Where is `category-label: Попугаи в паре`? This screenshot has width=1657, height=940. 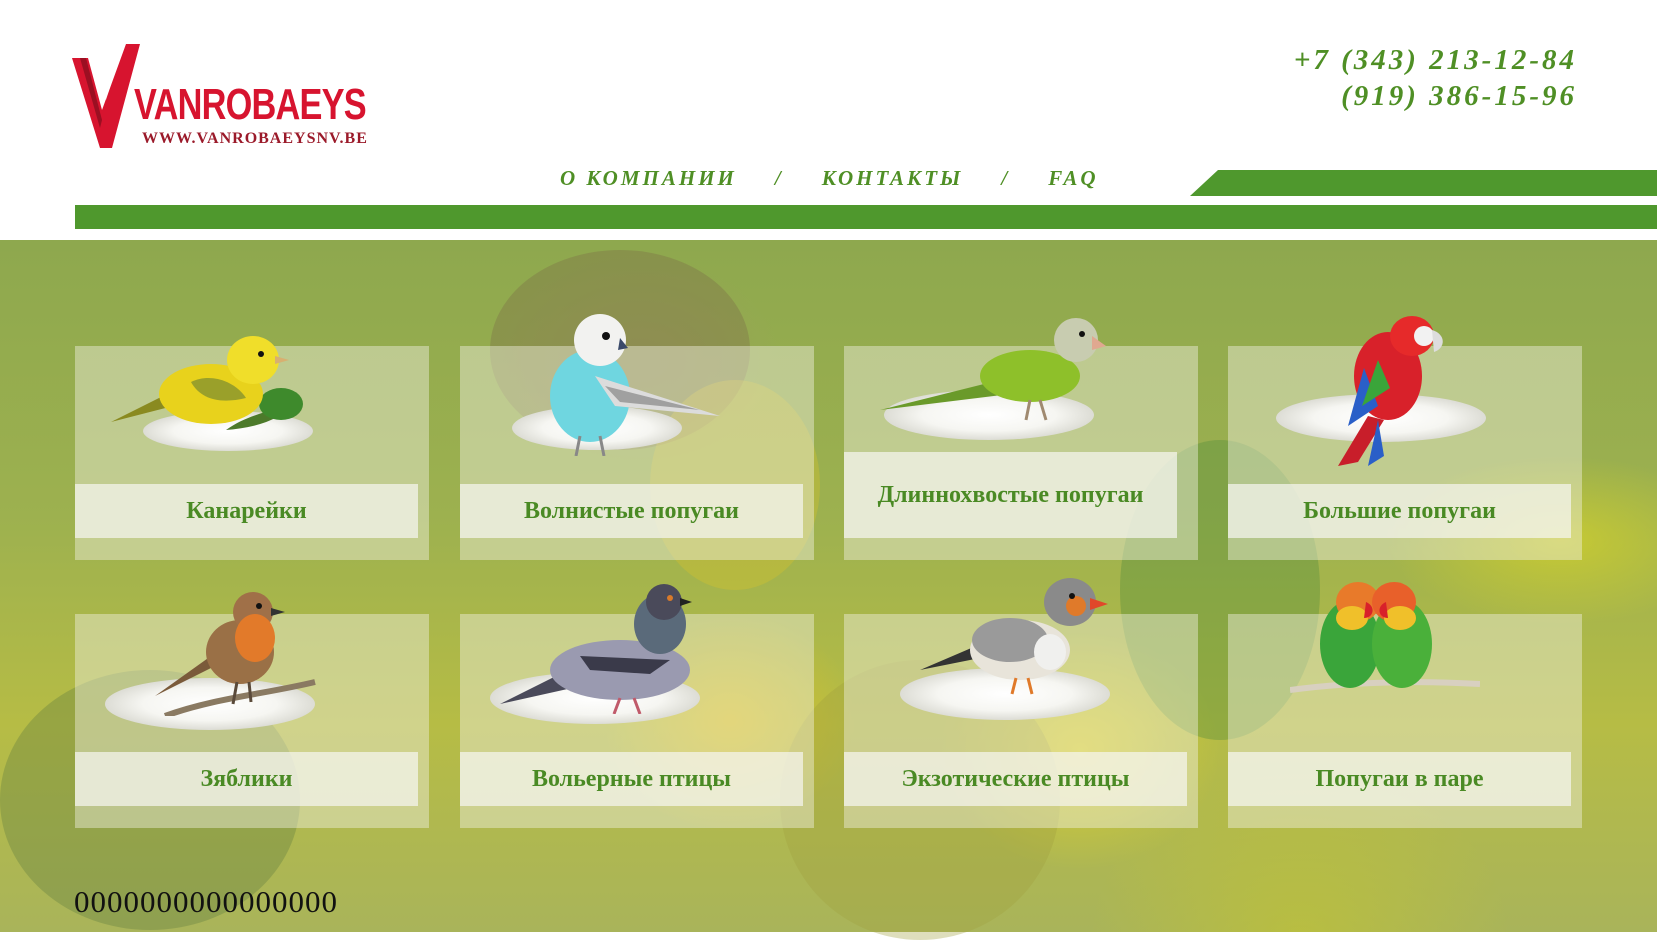 category-label: Попугаи в паре is located at coordinates (1399, 779).